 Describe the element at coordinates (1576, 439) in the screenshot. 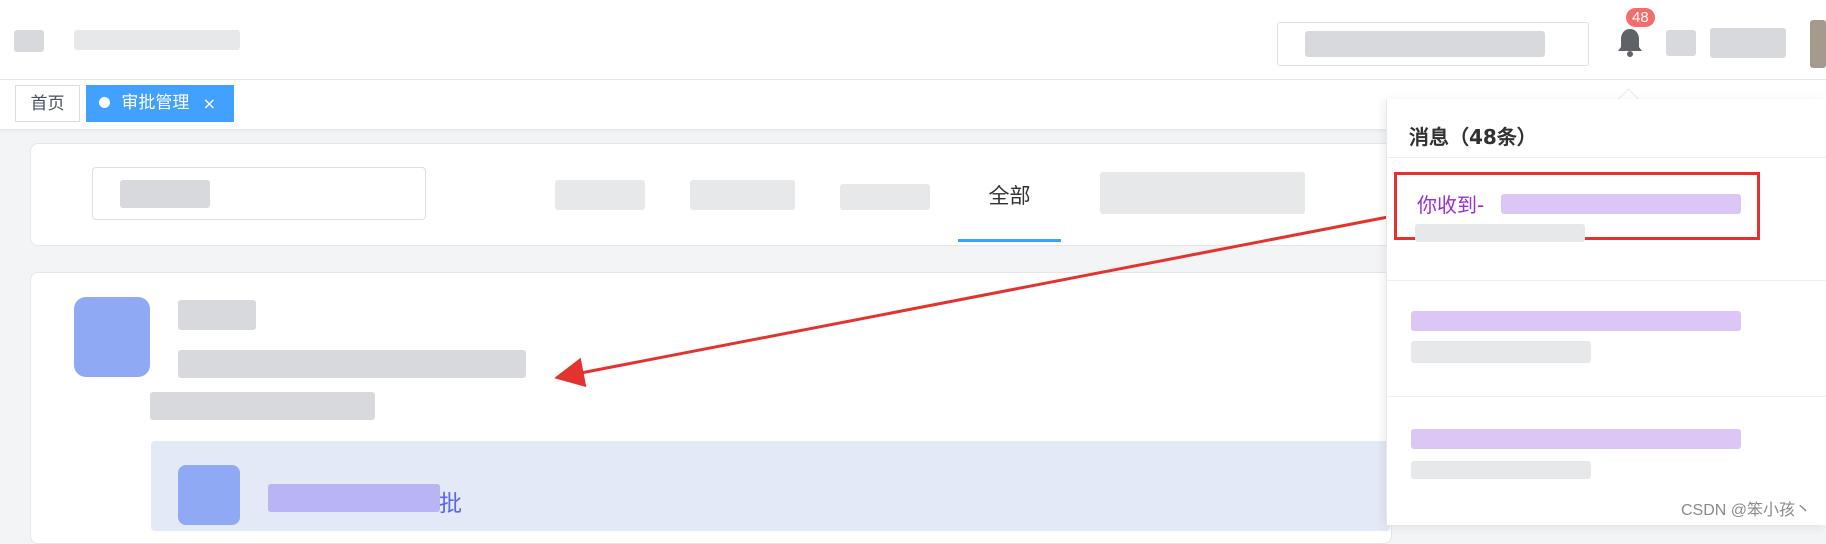

I see `message-3-content` at that location.